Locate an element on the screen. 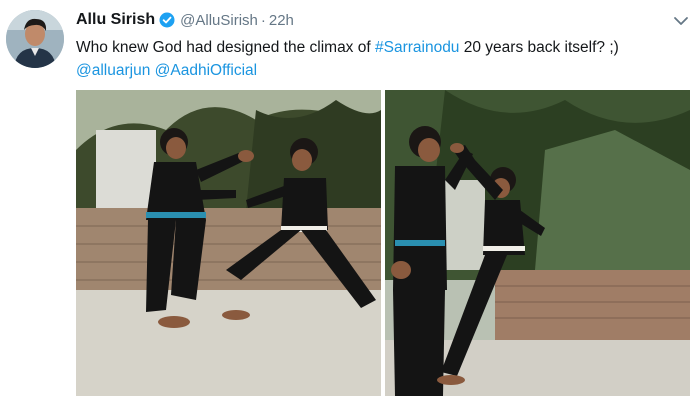 The width and height of the screenshot is (700, 404). avatar is located at coordinates (35, 39).